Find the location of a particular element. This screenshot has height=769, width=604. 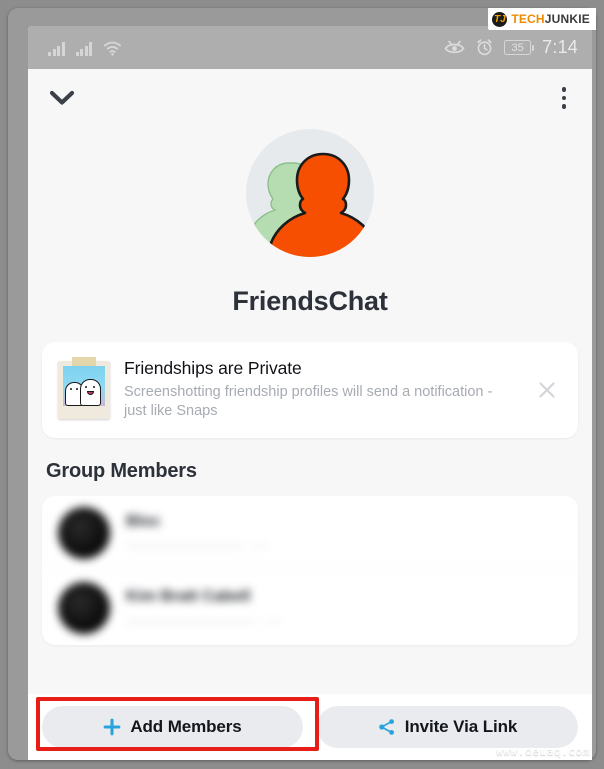

alarm-clock-icon is located at coordinates (484, 47).